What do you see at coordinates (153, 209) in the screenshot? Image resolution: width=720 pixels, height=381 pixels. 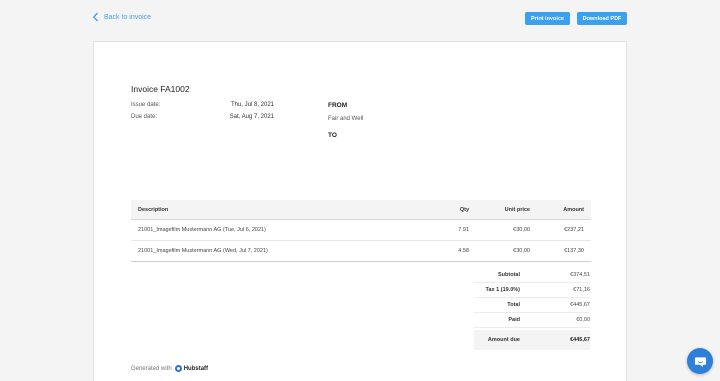 I see `col-description: Description` at bounding box center [153, 209].